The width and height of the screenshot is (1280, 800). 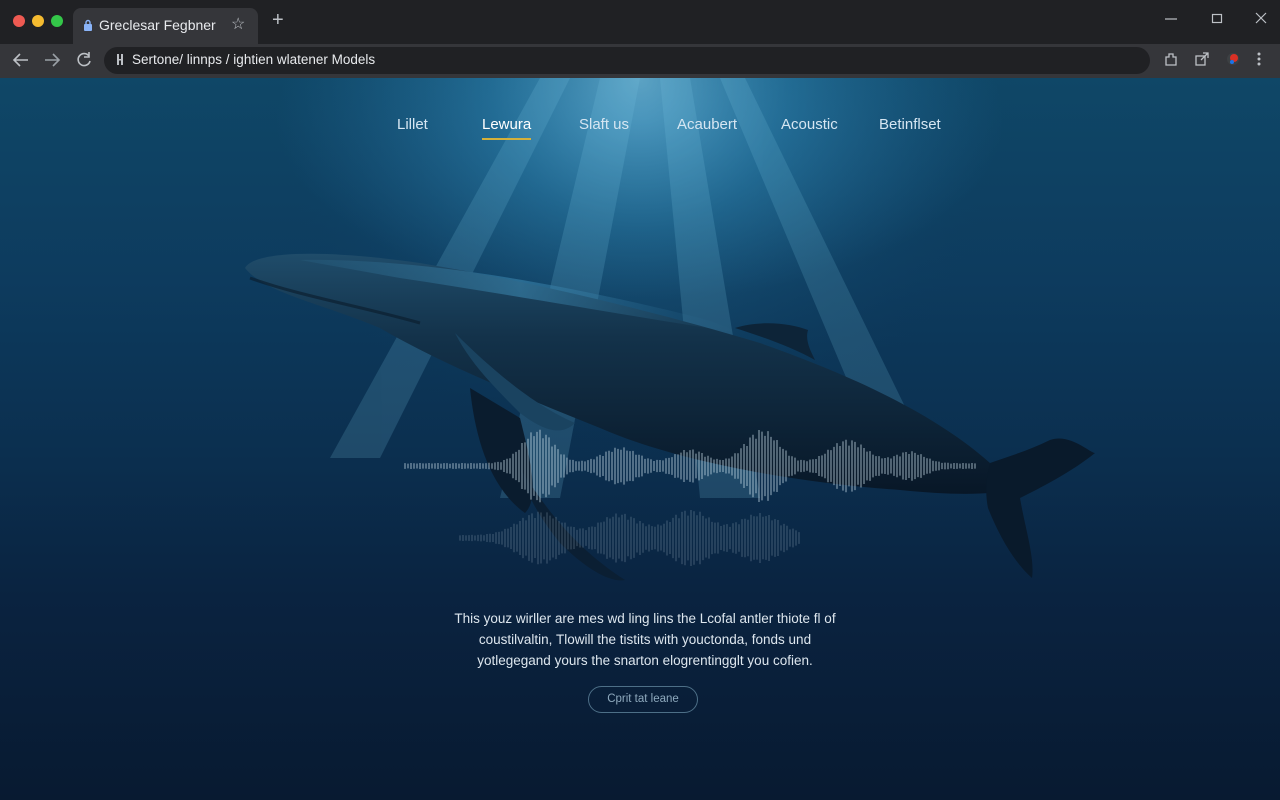 What do you see at coordinates (809, 124) in the screenshot?
I see `nav-item-acoustic: Acoustic` at bounding box center [809, 124].